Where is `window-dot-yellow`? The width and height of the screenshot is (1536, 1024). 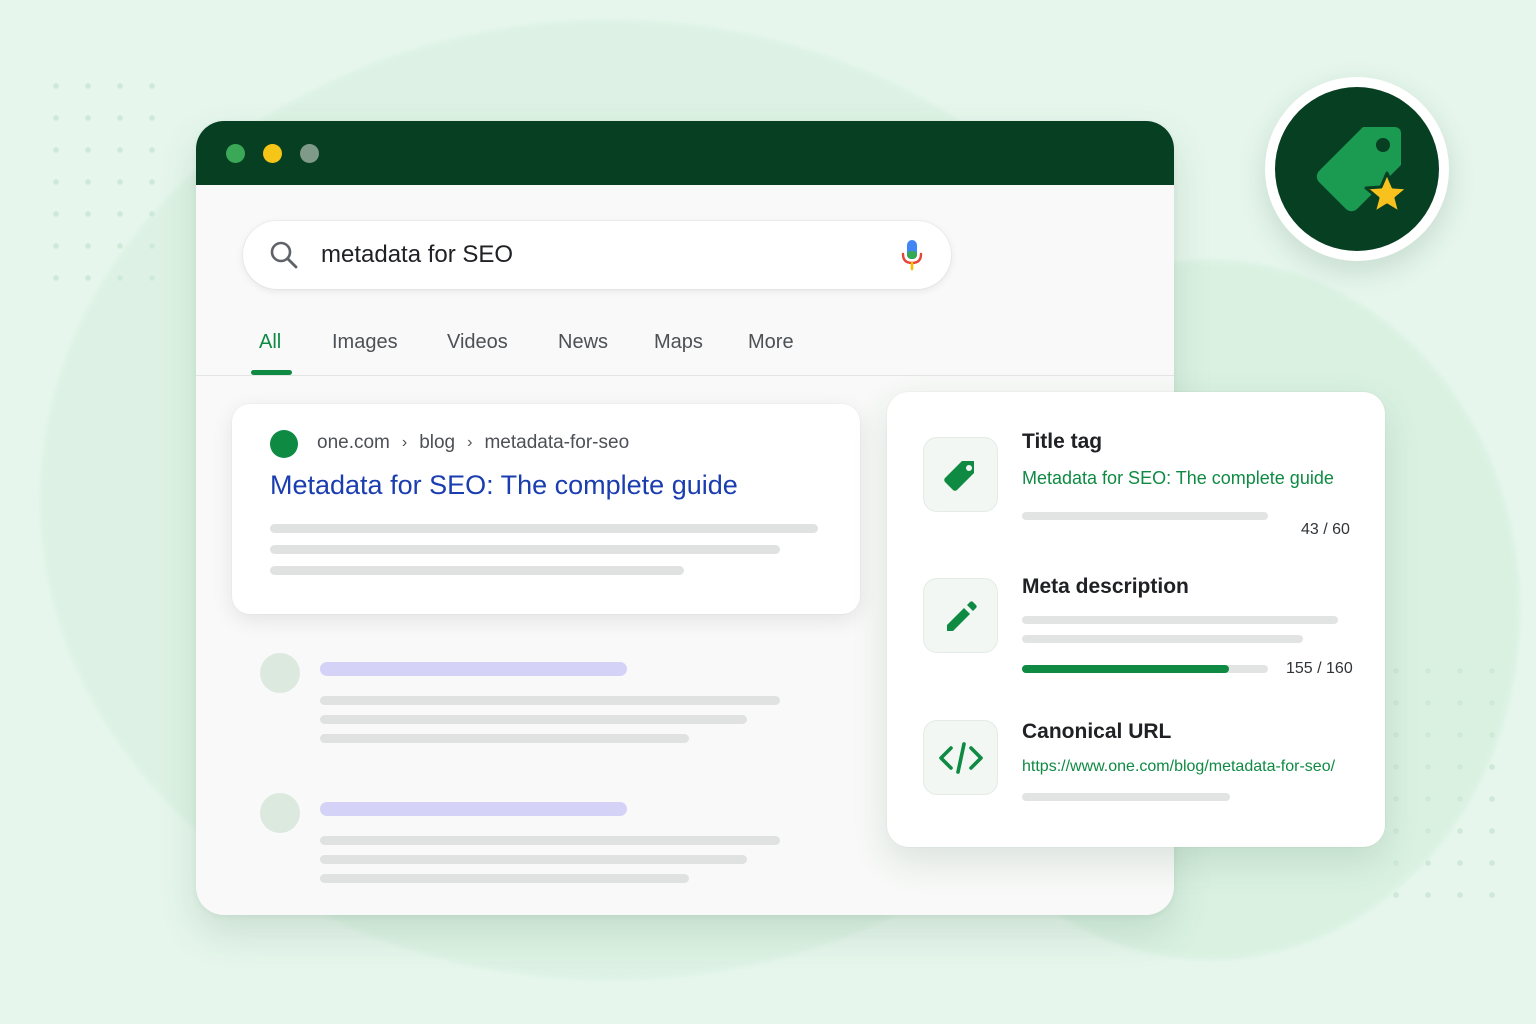 window-dot-yellow is located at coordinates (272, 153).